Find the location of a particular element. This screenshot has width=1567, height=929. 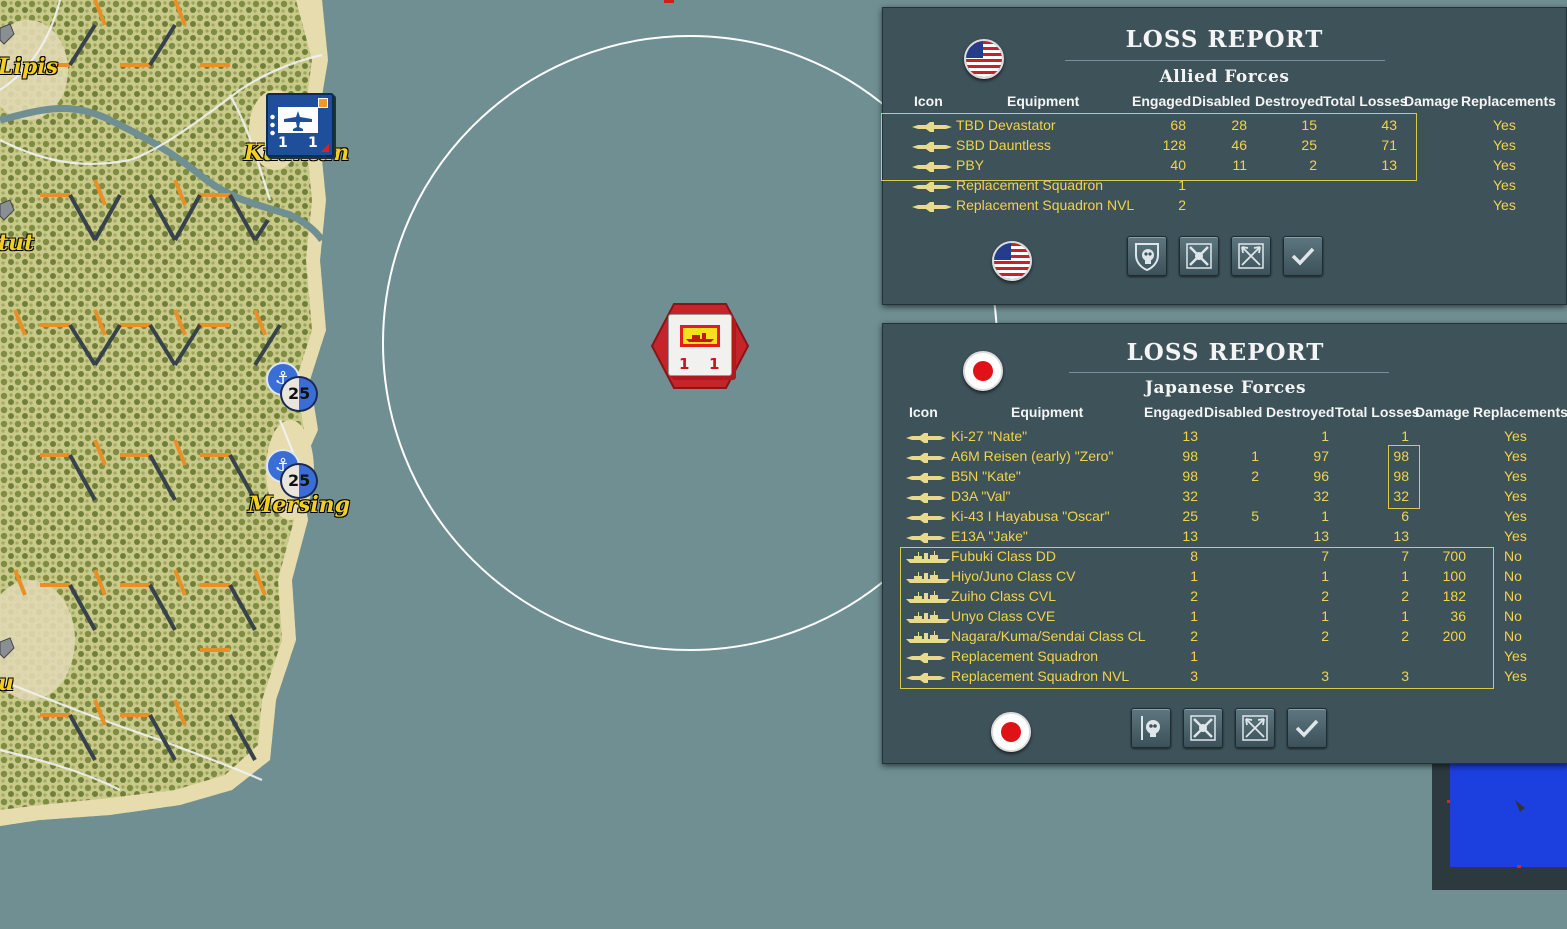

engaged-cell: 1 is located at coordinates (1182, 185).